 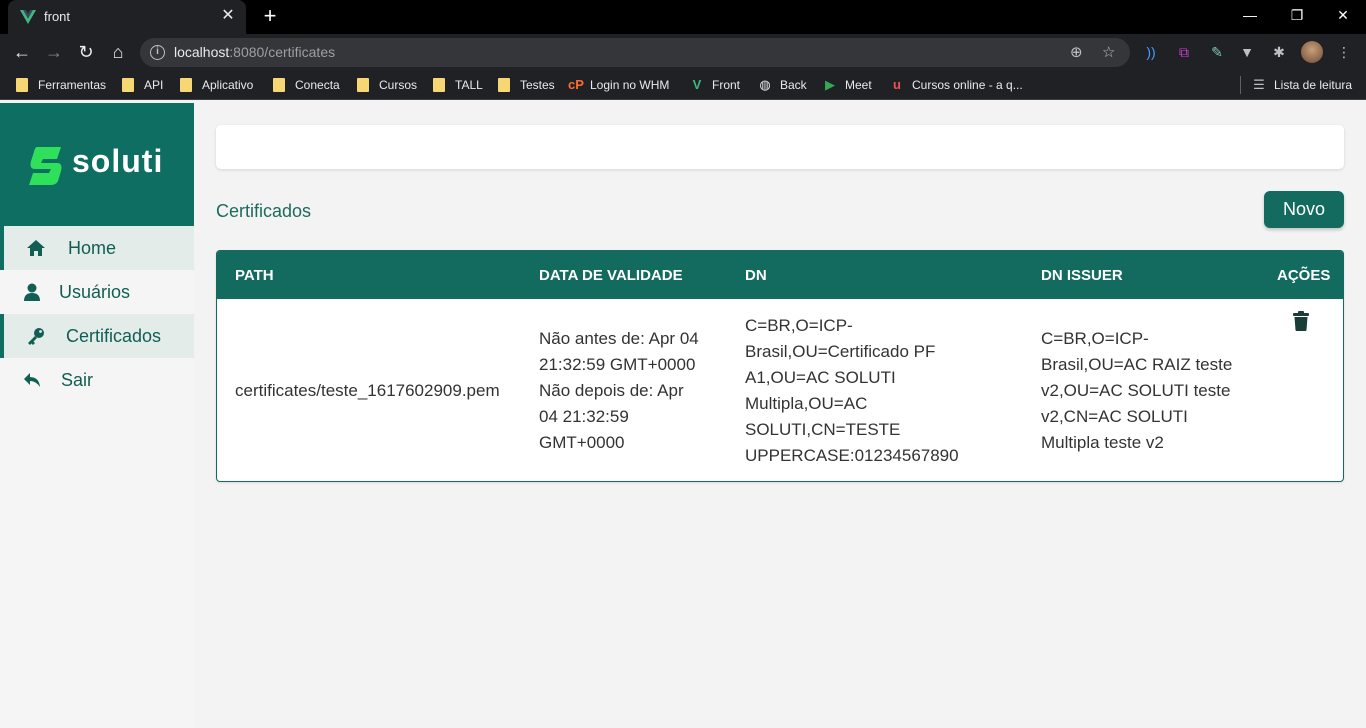 What do you see at coordinates (1259, 84) in the screenshot?
I see `reading-list-icon: ☰` at bounding box center [1259, 84].